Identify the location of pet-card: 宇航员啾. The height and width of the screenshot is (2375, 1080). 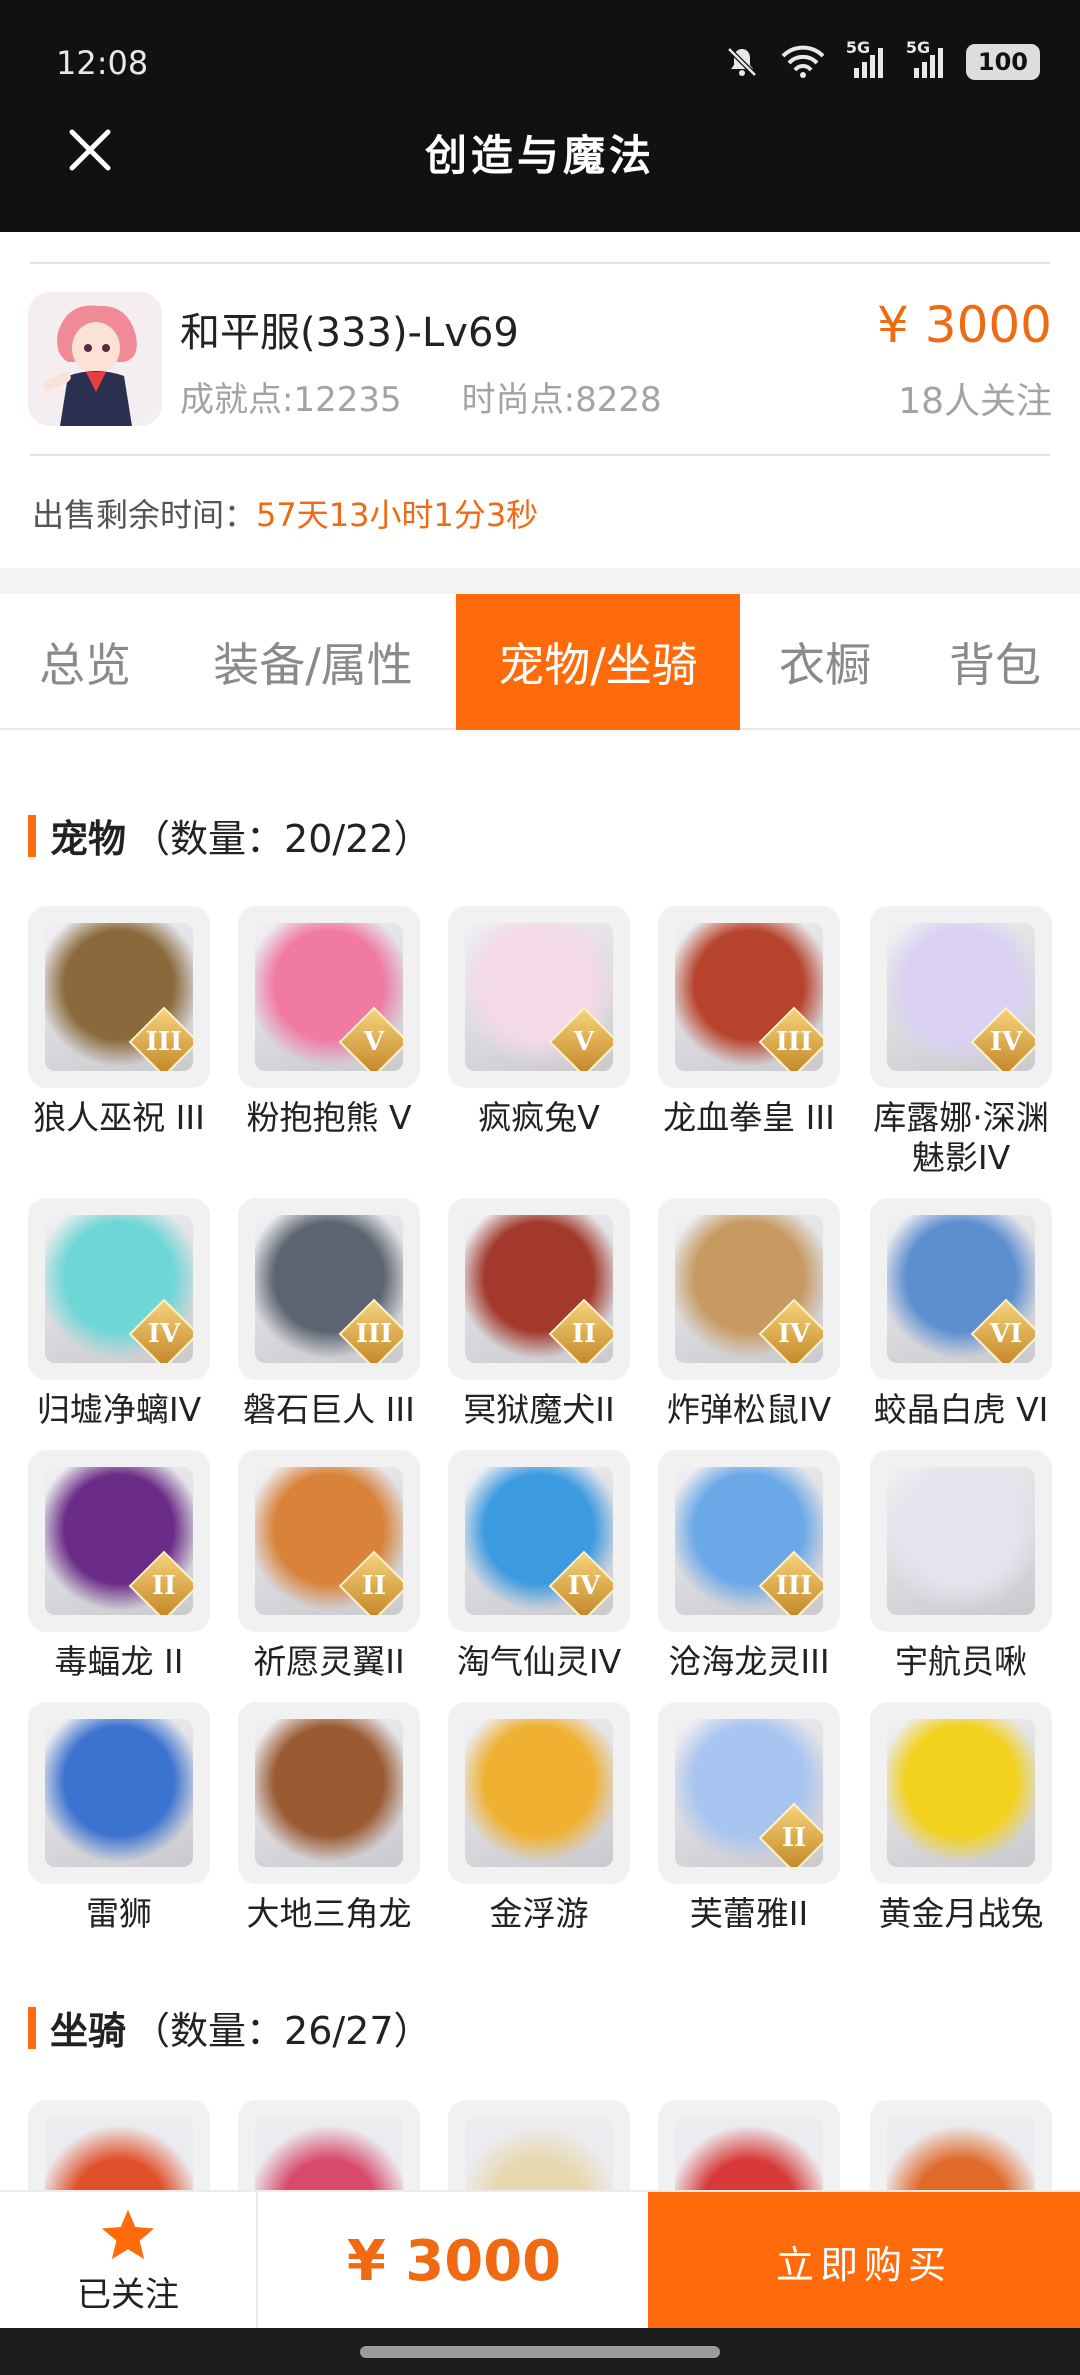
(961, 1566).